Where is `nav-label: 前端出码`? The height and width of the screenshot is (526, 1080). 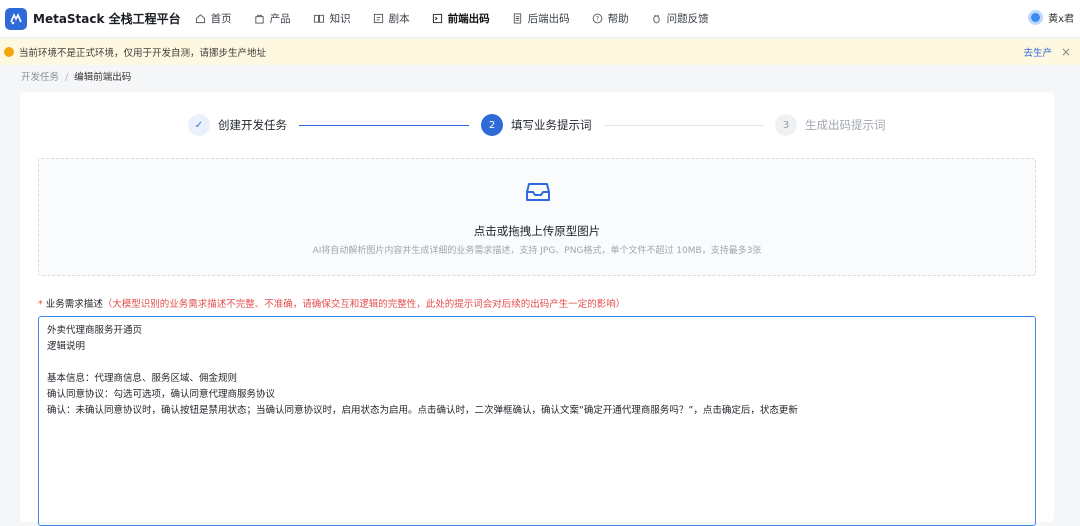
nav-label: 前端出码 is located at coordinates (468, 19).